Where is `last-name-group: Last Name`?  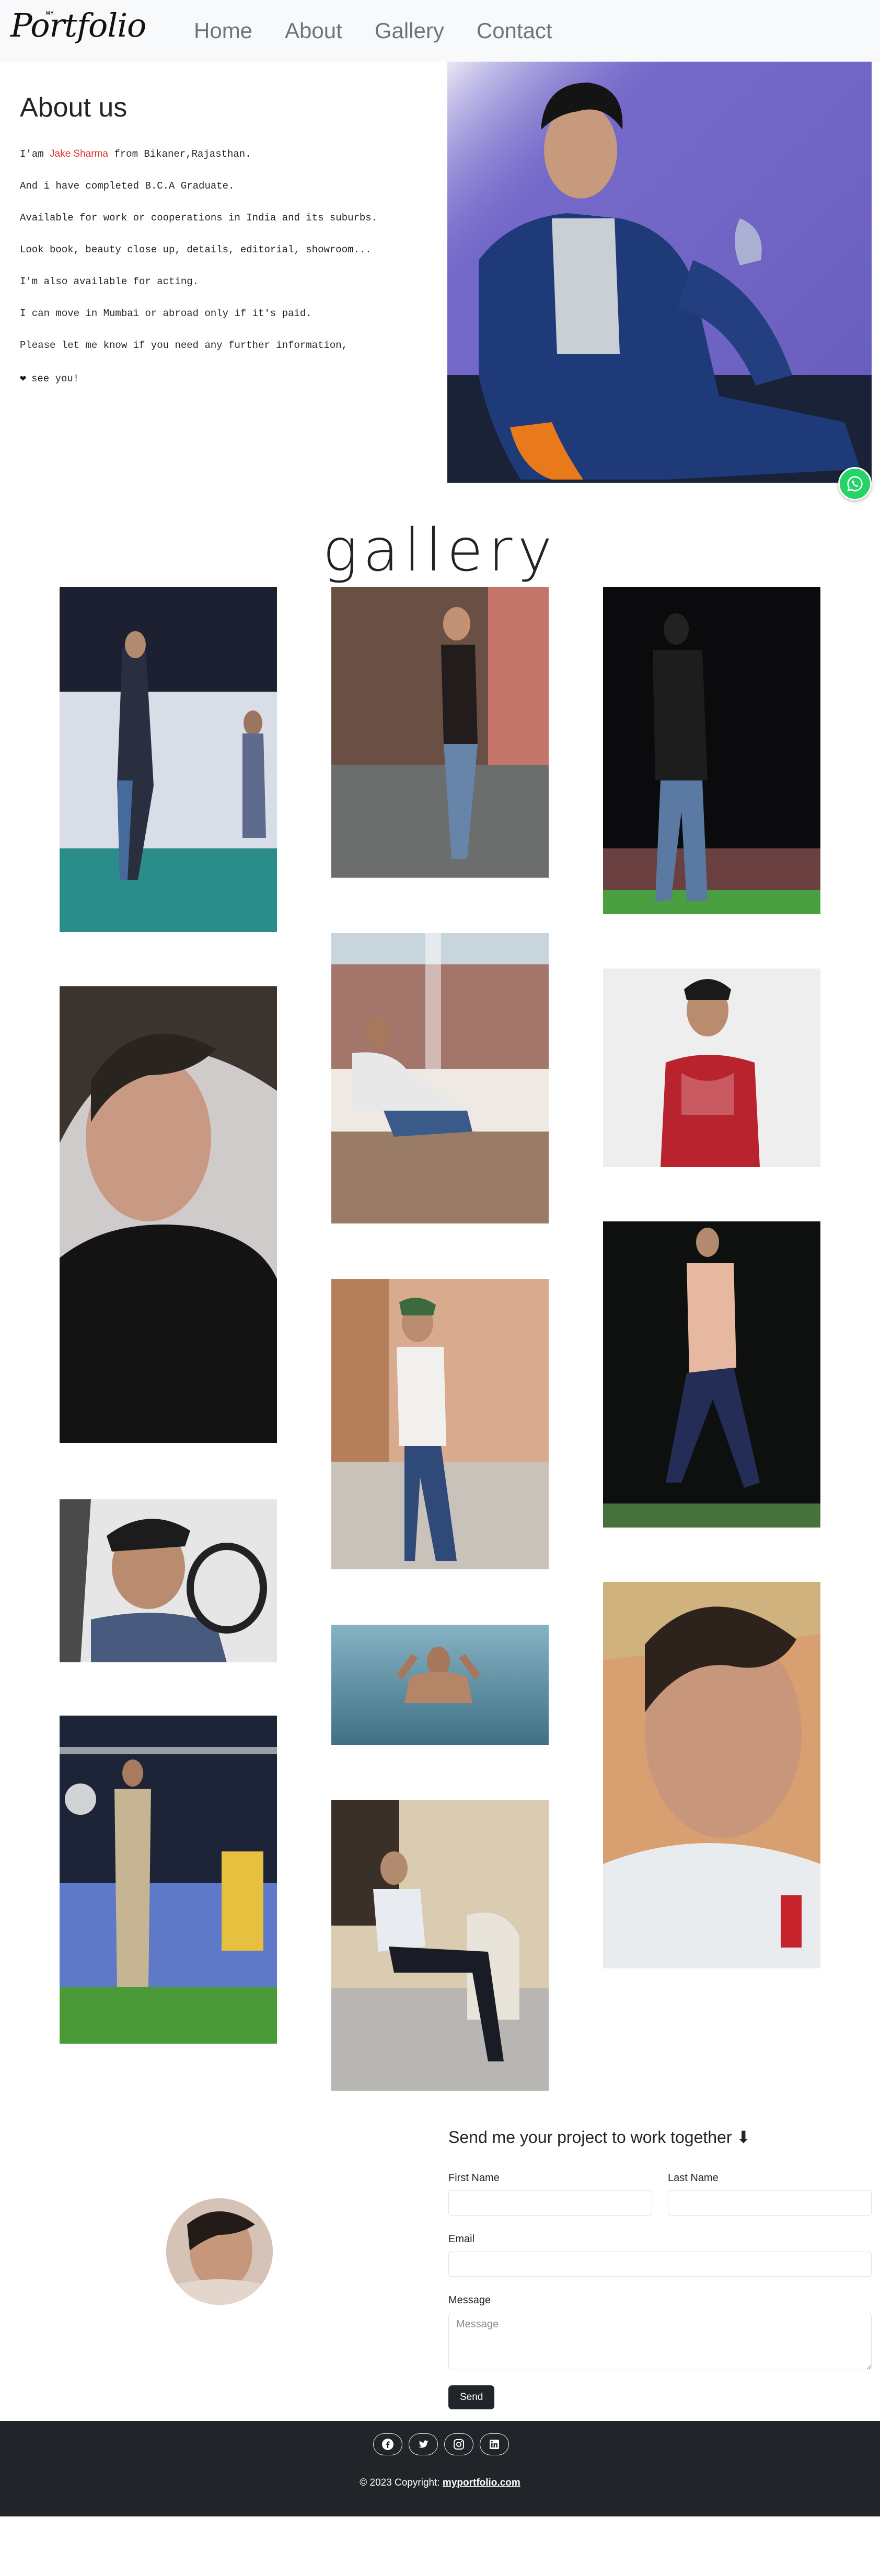
last-name-group: Last Name is located at coordinates (770, 2194).